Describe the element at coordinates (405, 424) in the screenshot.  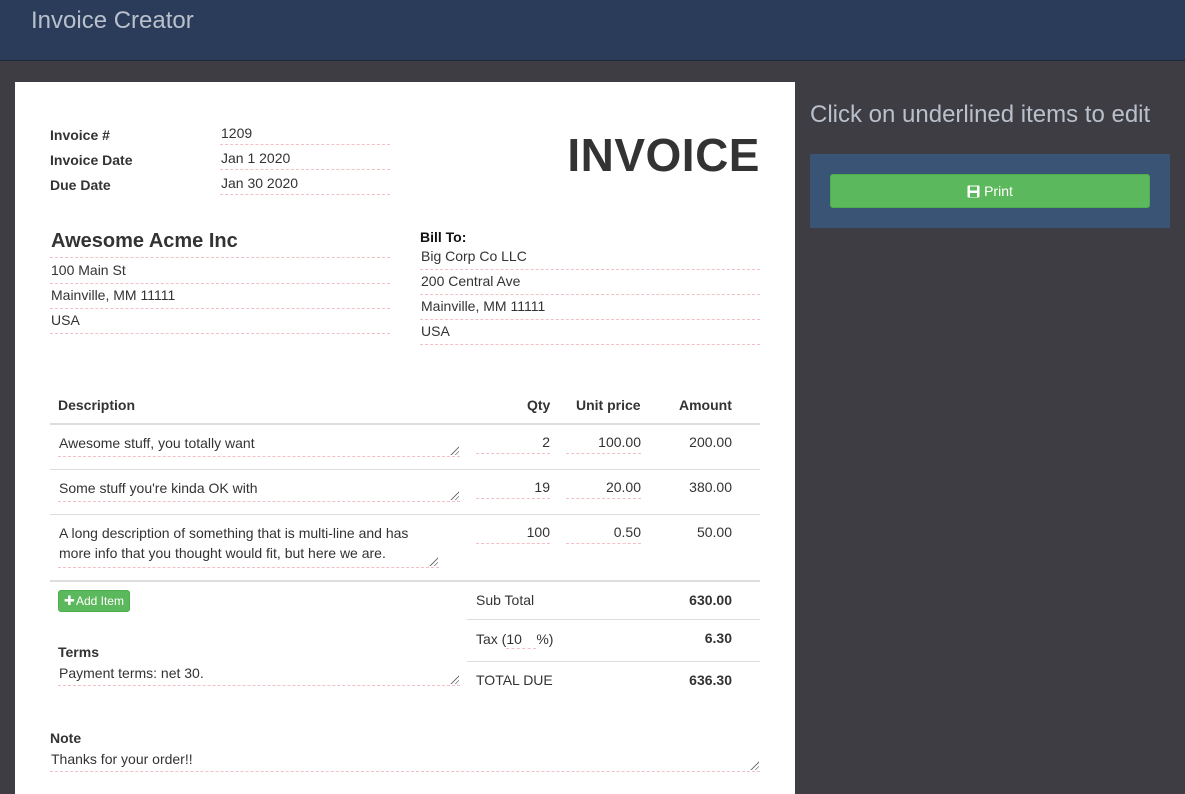
I see `table-header-divider` at that location.